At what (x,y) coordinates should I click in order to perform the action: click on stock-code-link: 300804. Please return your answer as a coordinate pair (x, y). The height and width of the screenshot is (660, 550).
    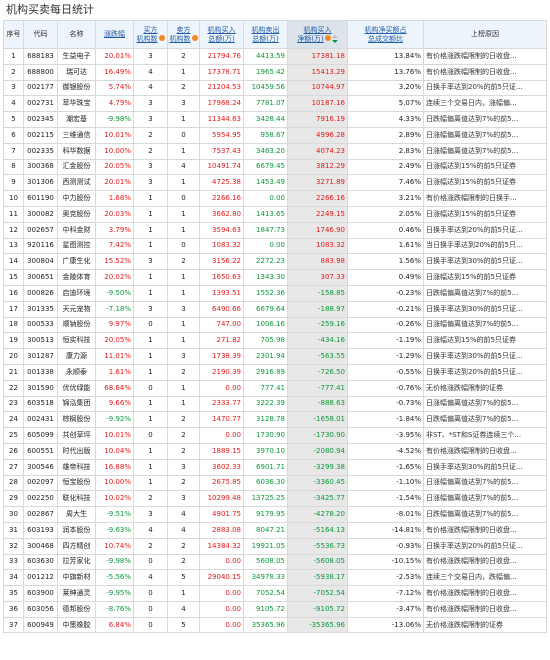
    Looking at the image, I should click on (40, 262).